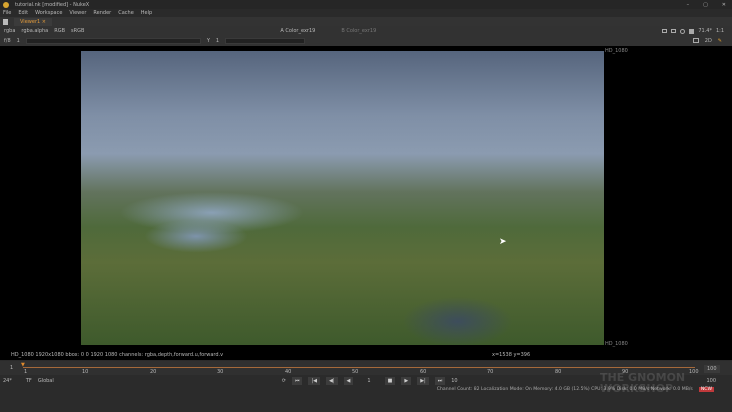  What do you see at coordinates (712, 369) in the screenshot?
I see `end-frame: 100` at bounding box center [712, 369].